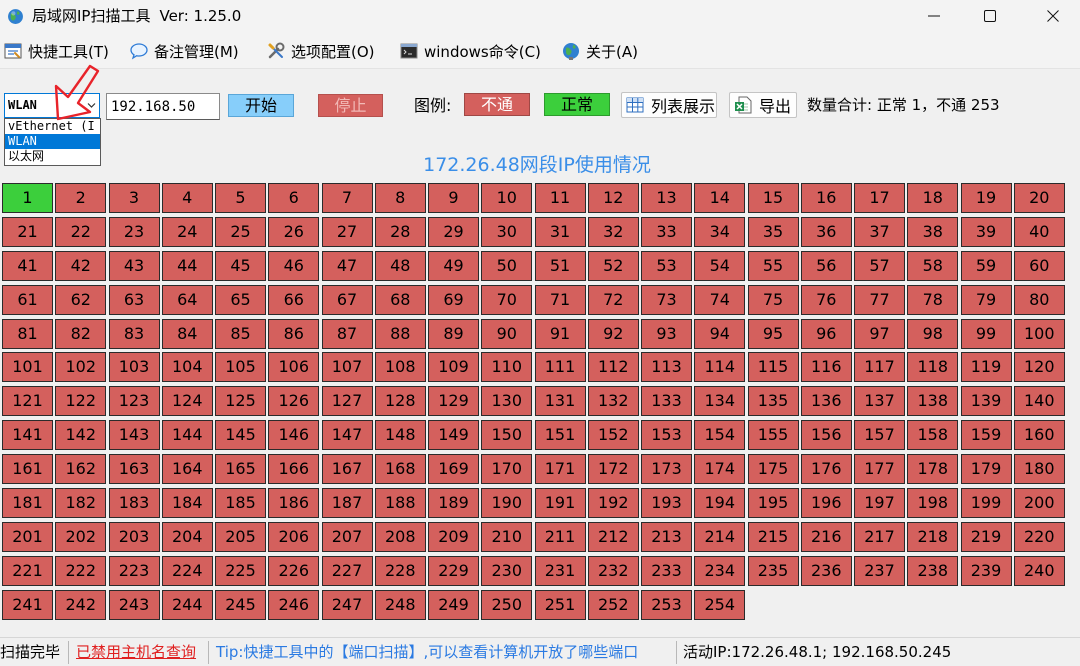 The width and height of the screenshot is (1080, 666). I want to click on ip-cell: 45, so click(240, 265).